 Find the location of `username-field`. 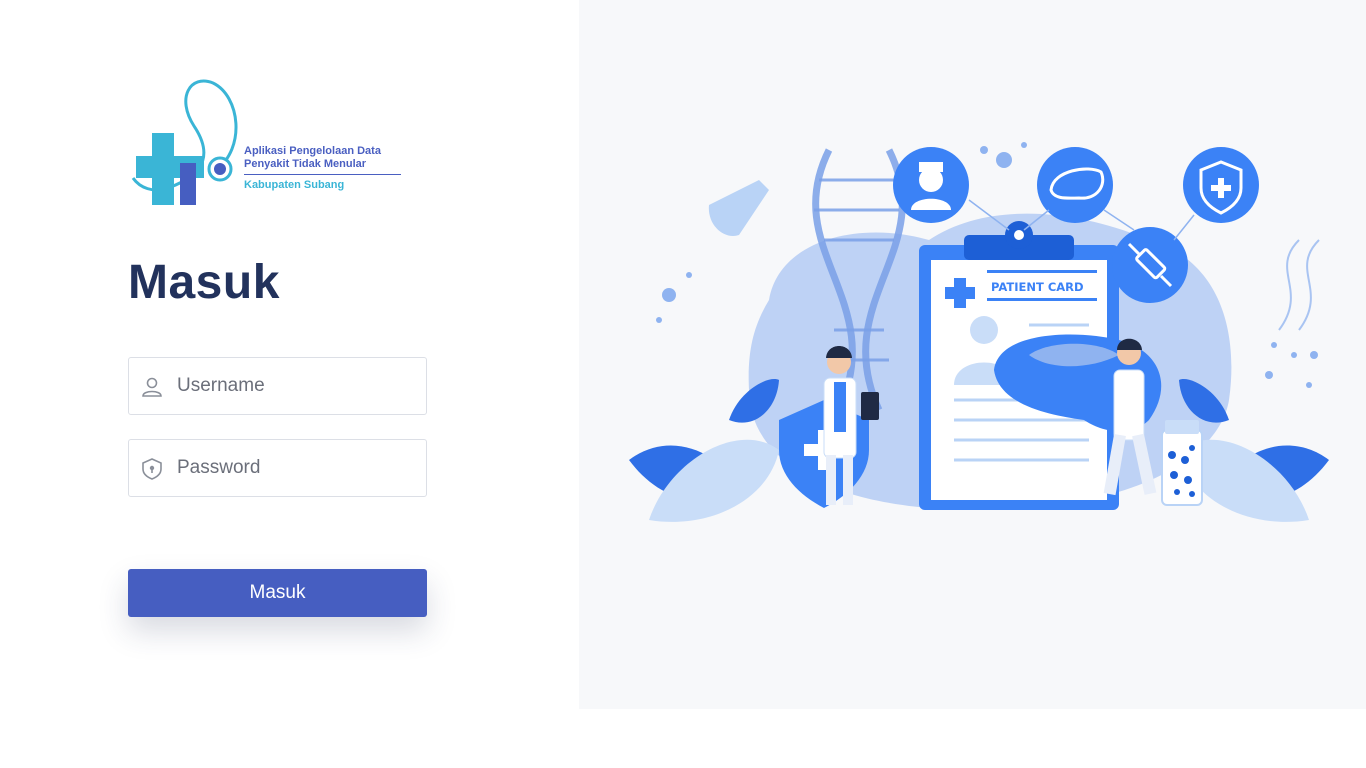

username-field is located at coordinates (277, 386).